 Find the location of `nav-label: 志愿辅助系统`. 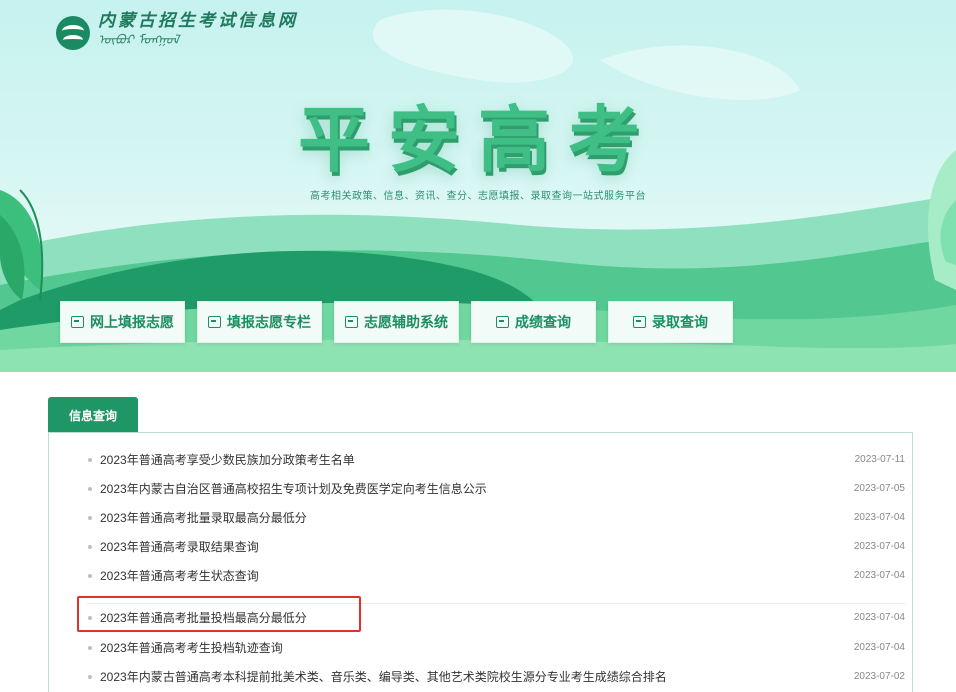

nav-label: 志愿辅助系统 is located at coordinates (406, 322).